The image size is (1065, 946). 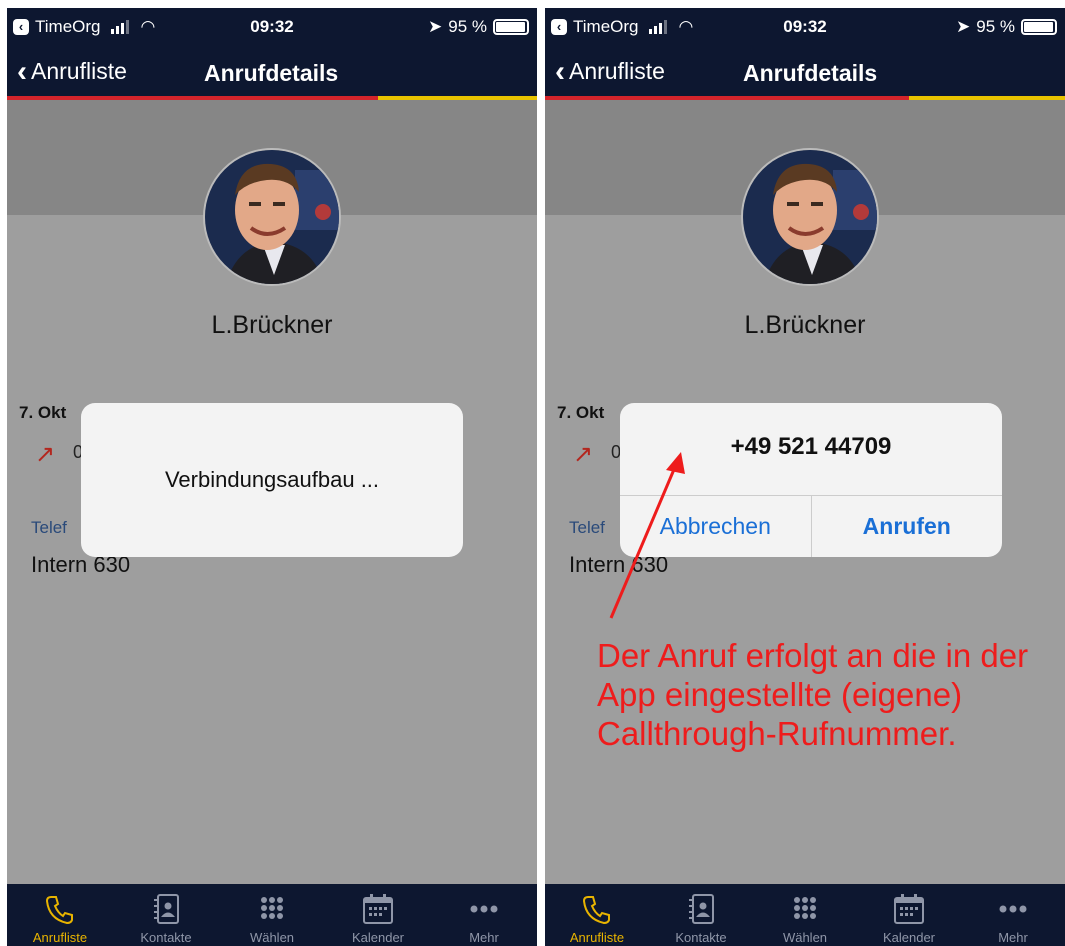 What do you see at coordinates (907, 526) in the screenshot?
I see `call-button: Anrufen` at bounding box center [907, 526].